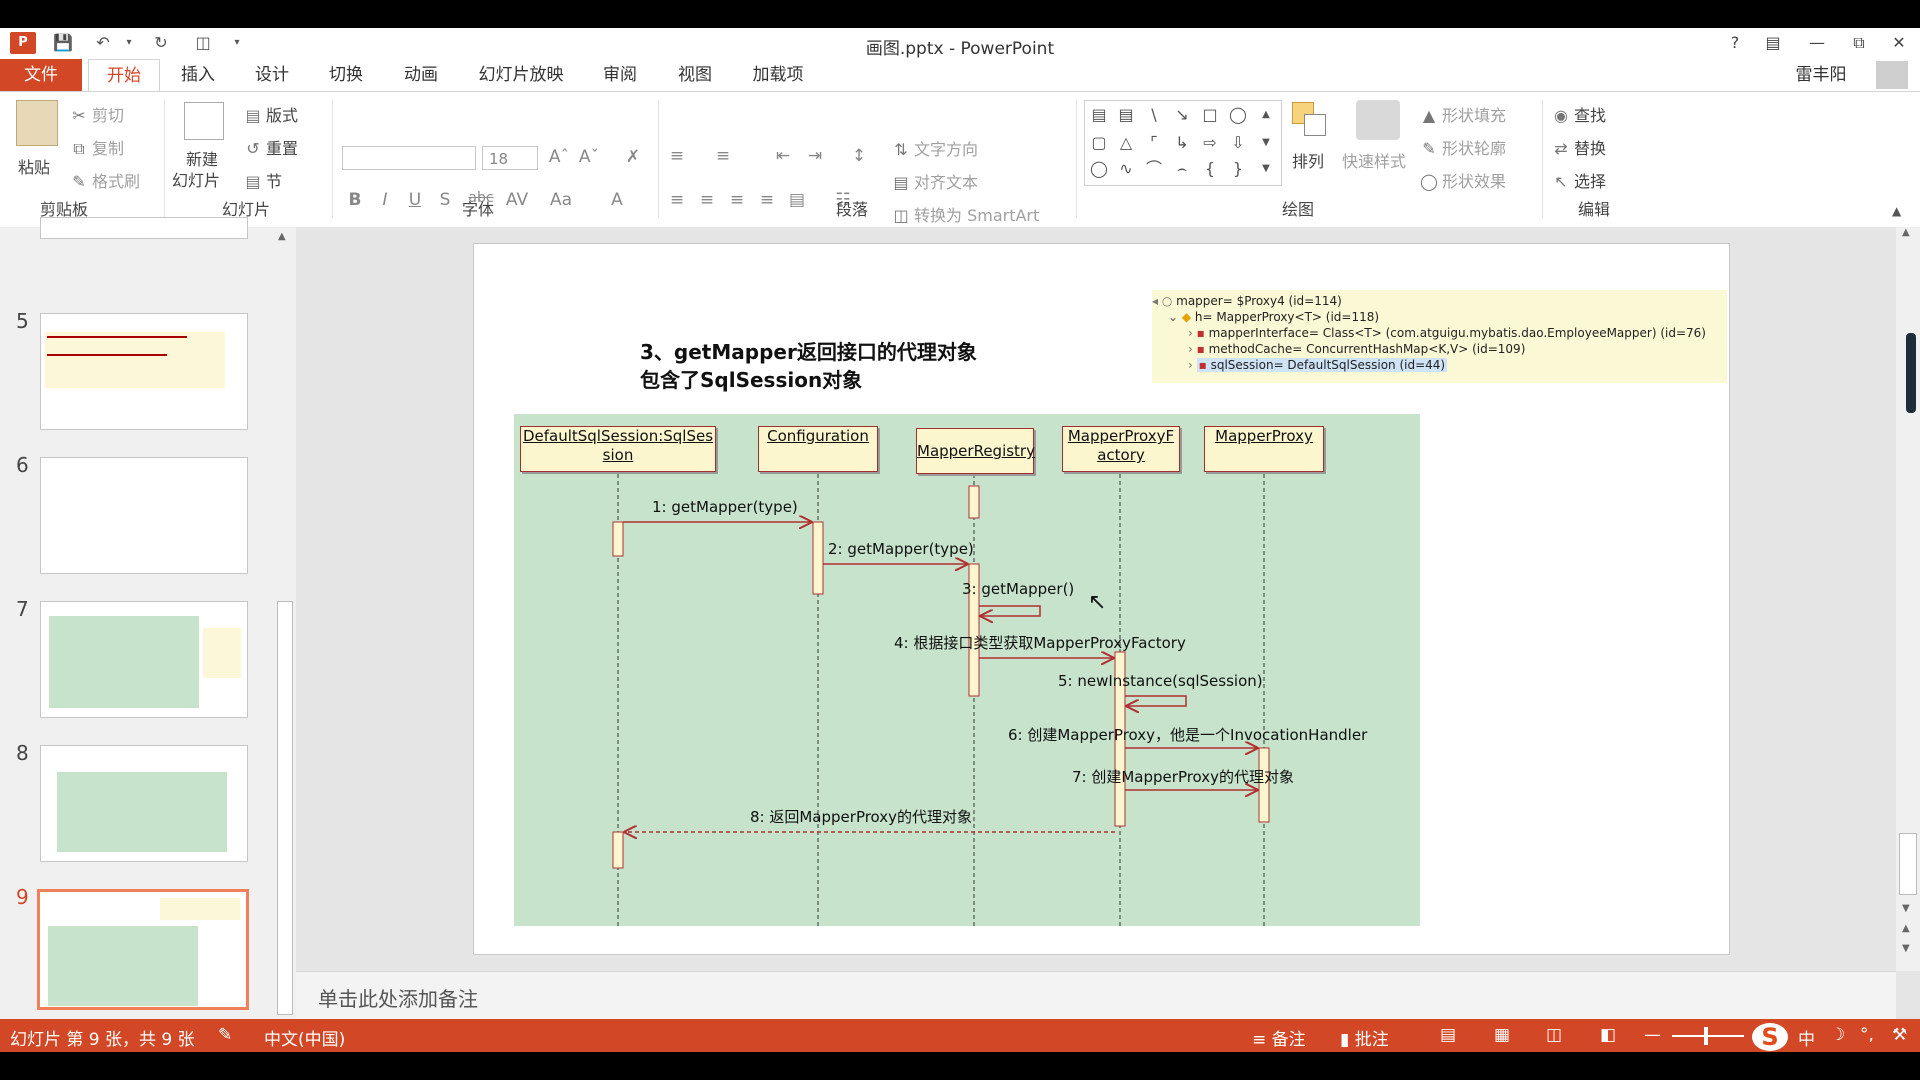 The width and height of the screenshot is (1920, 1080). I want to click on gallery-more-icon: ▼, so click(1266, 169).